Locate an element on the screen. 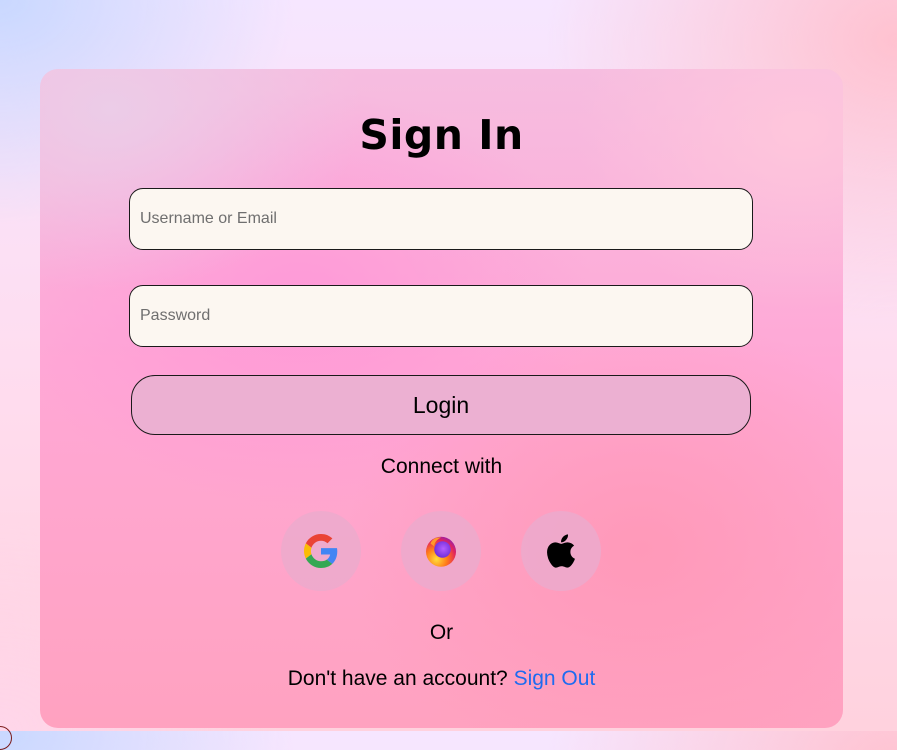 The image size is (897, 750). signup-prompt: Don't have an account? Sign Out is located at coordinates (441, 679).